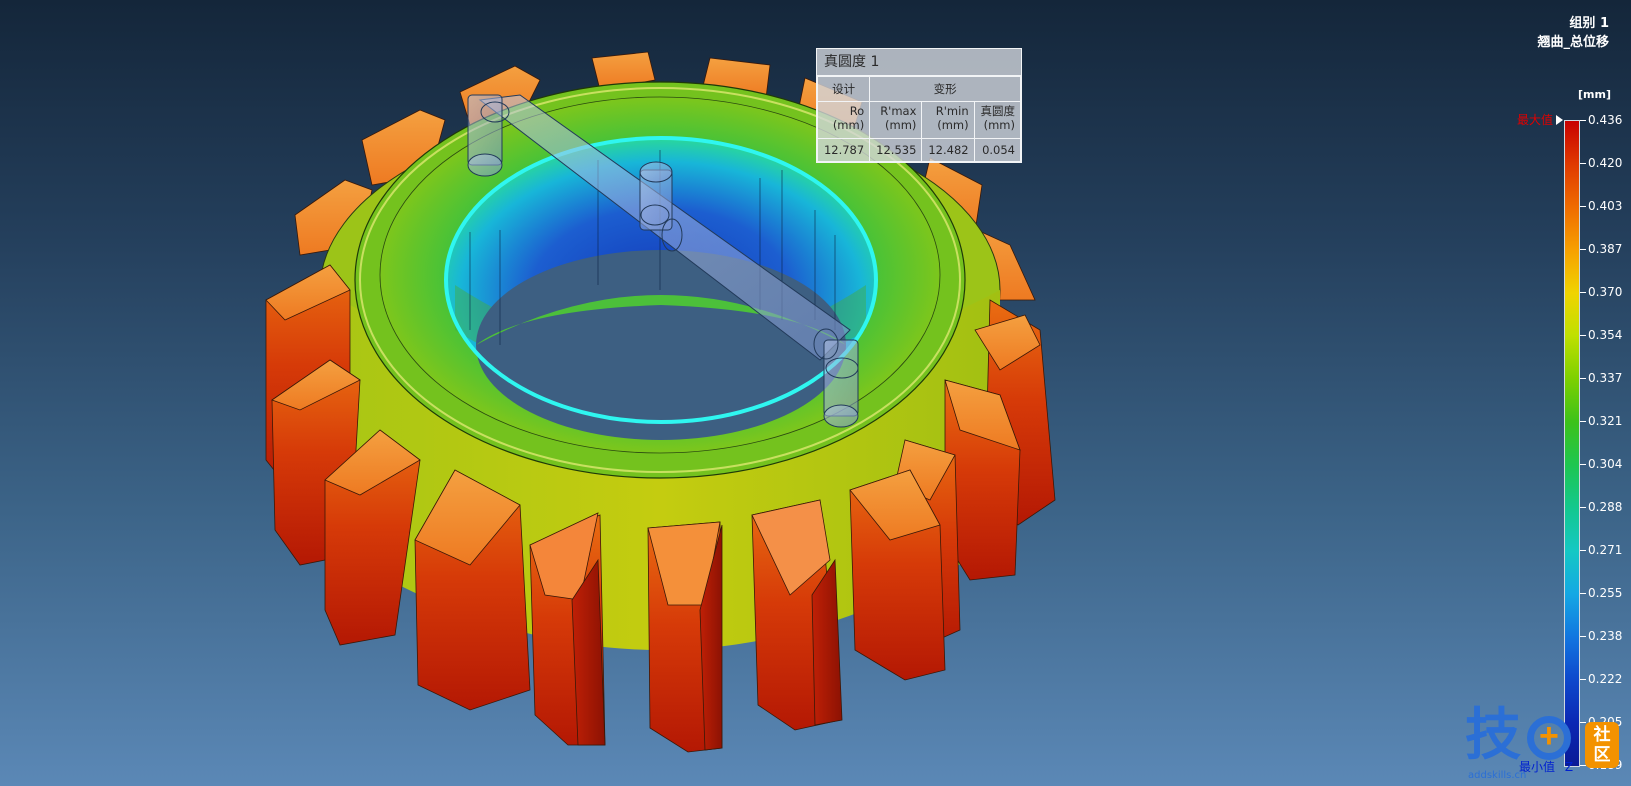 The width and height of the screenshot is (1631, 786). I want to click on col-group-design: 设计, so click(843, 89).